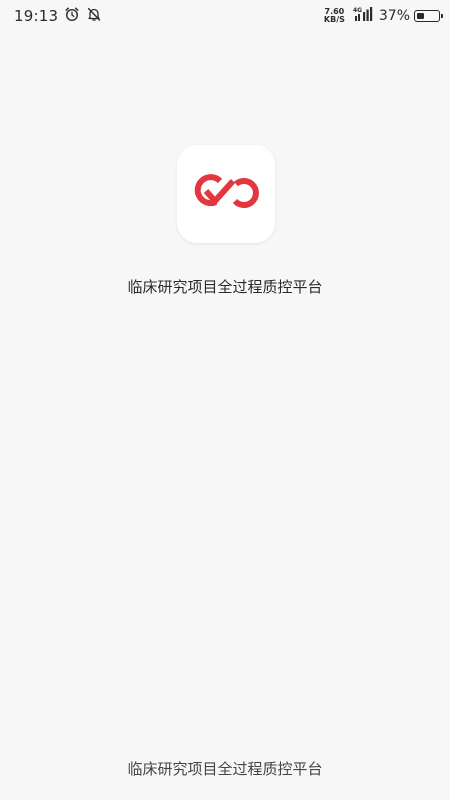 This screenshot has width=450, height=800. Describe the element at coordinates (72, 16) in the screenshot. I see `alarm-clock-icon` at that location.